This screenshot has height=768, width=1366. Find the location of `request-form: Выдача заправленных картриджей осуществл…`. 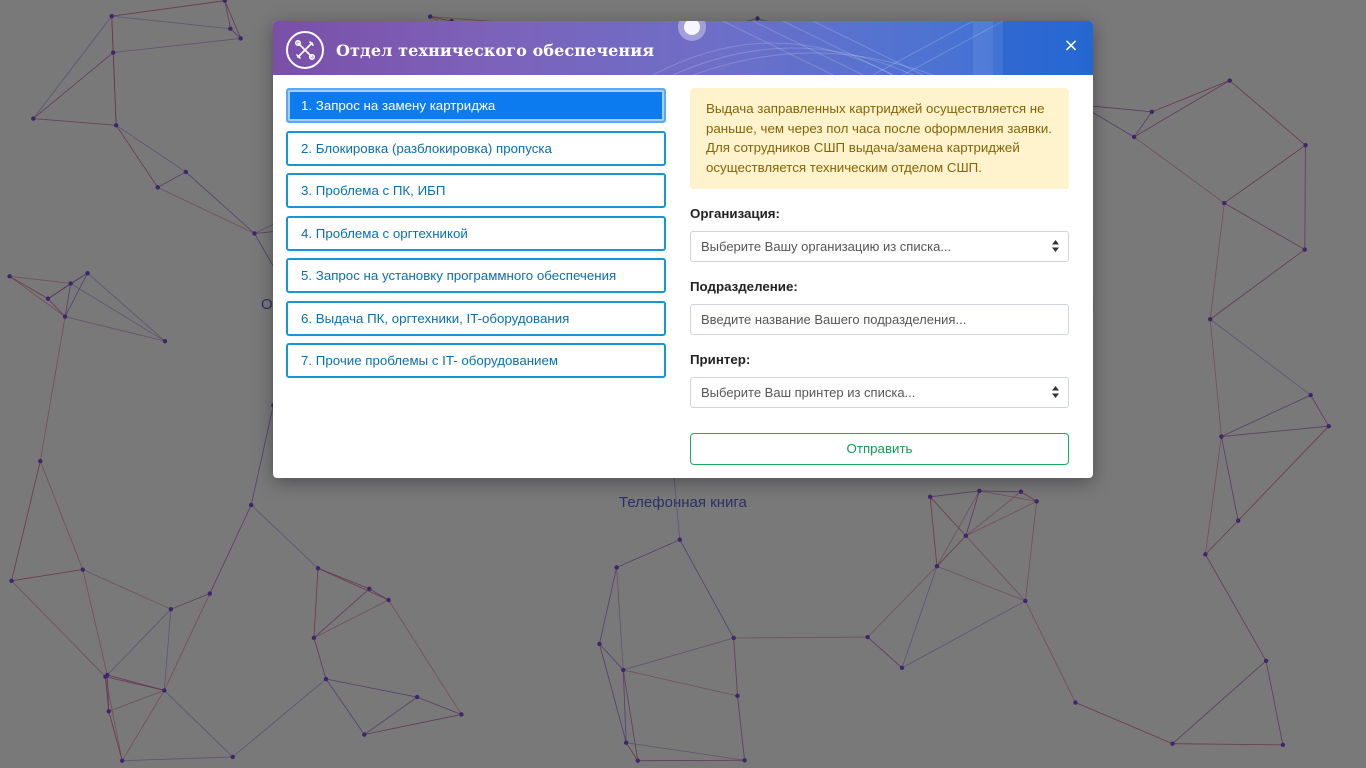

request-form: Выдача заправленных картриджей осуществл… is located at coordinates (879, 276).